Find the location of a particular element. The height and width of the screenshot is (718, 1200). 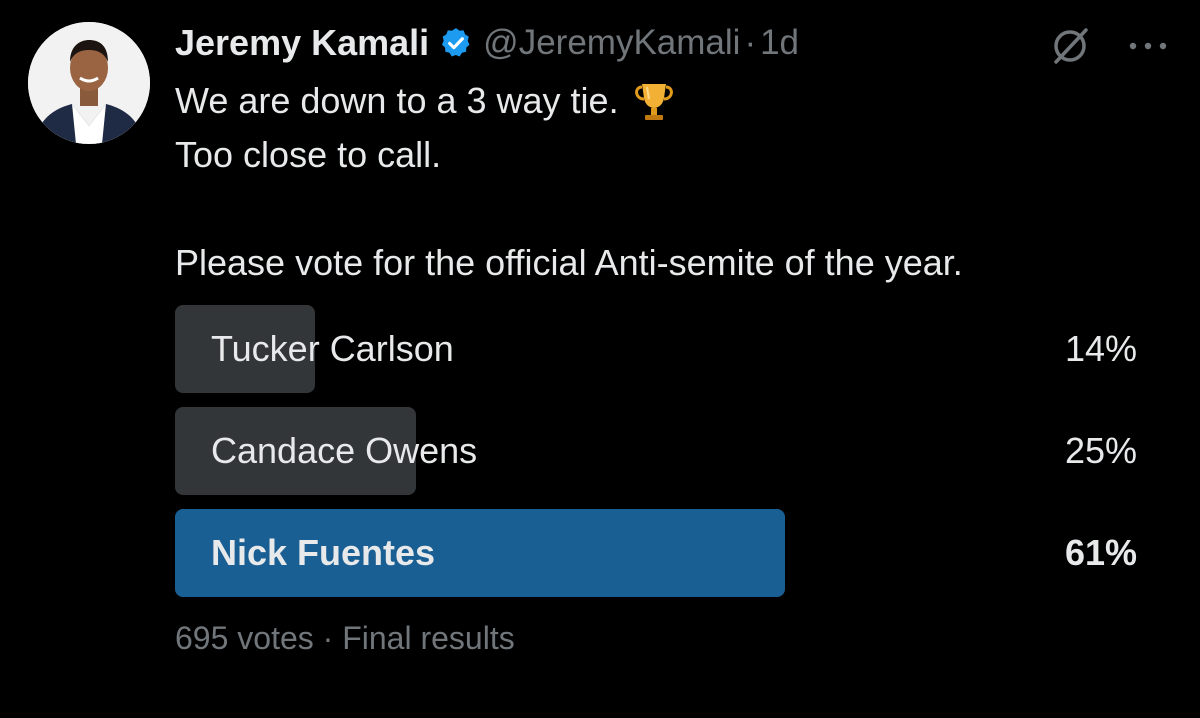

poll-option: Tucker Carlson 14% is located at coordinates (656, 349).